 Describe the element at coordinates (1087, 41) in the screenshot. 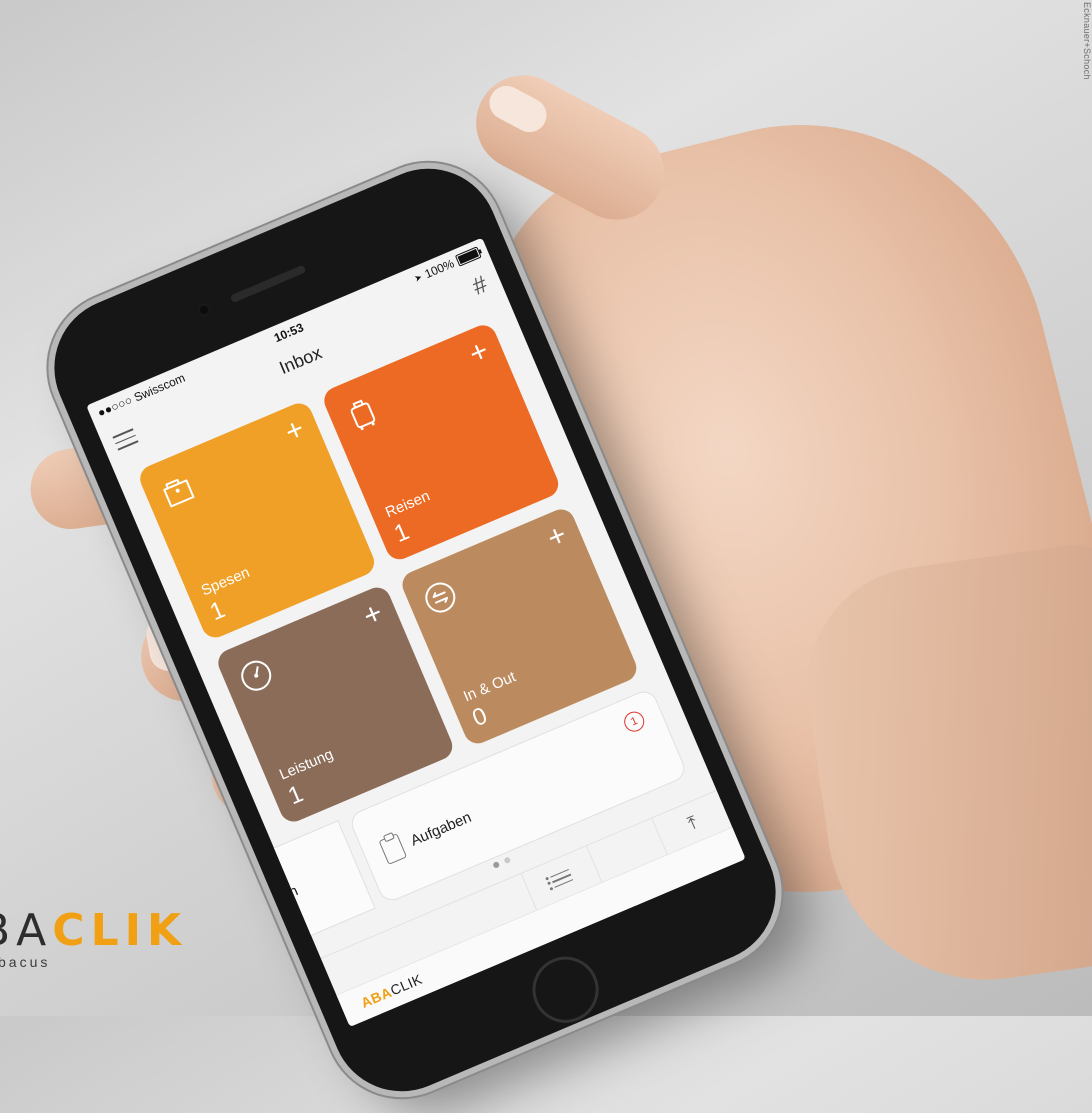

I see `photo-credit: Ecknauer+Schoch` at that location.